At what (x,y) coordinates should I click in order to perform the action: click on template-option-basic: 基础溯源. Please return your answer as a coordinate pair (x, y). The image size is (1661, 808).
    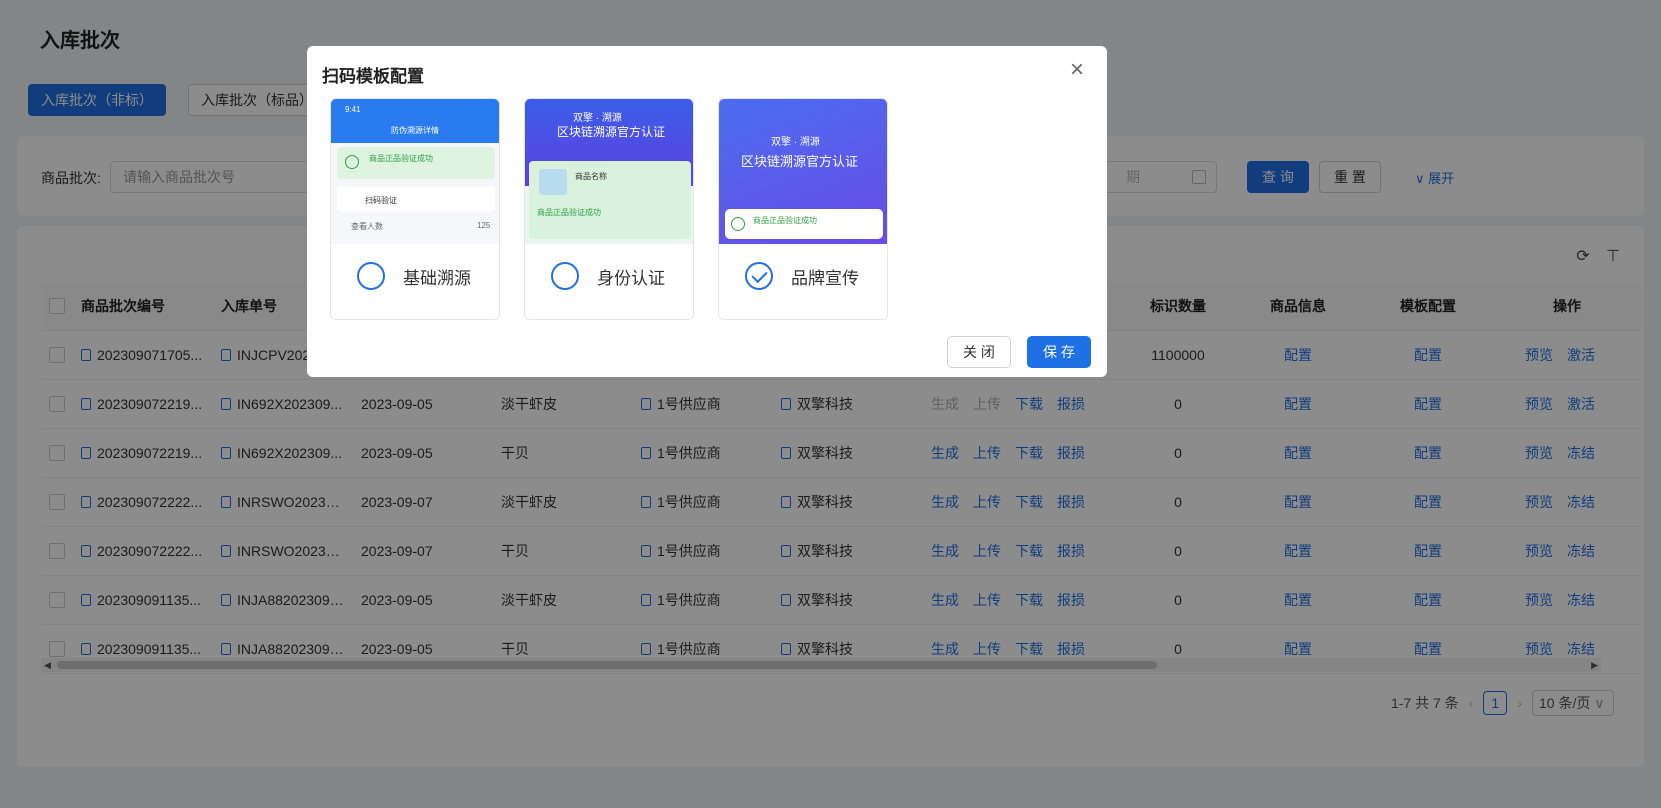
    Looking at the image, I should click on (414, 276).